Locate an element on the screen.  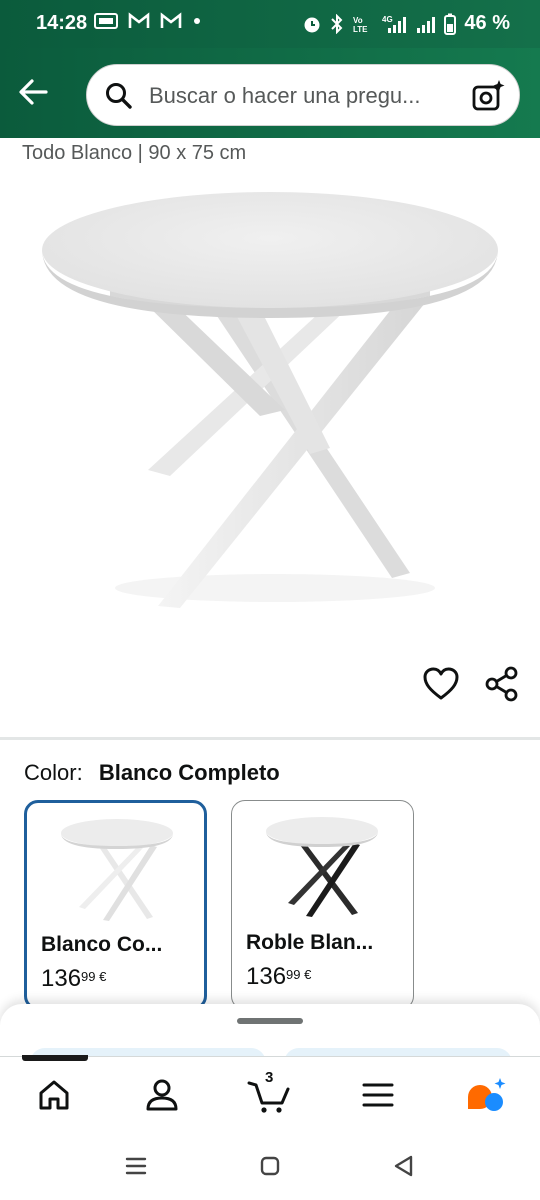
nav-assistant is located at coordinates (485, 1095).